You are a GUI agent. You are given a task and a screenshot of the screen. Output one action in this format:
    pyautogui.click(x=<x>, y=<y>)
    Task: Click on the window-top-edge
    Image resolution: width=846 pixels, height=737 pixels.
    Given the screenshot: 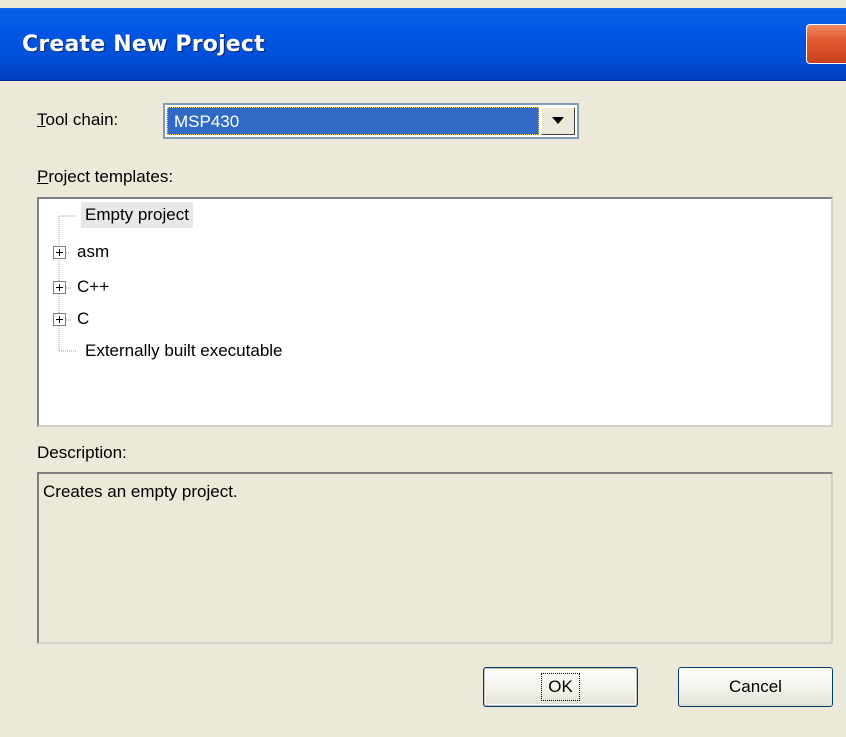 What is the action you would take?
    pyautogui.click(x=423, y=4)
    